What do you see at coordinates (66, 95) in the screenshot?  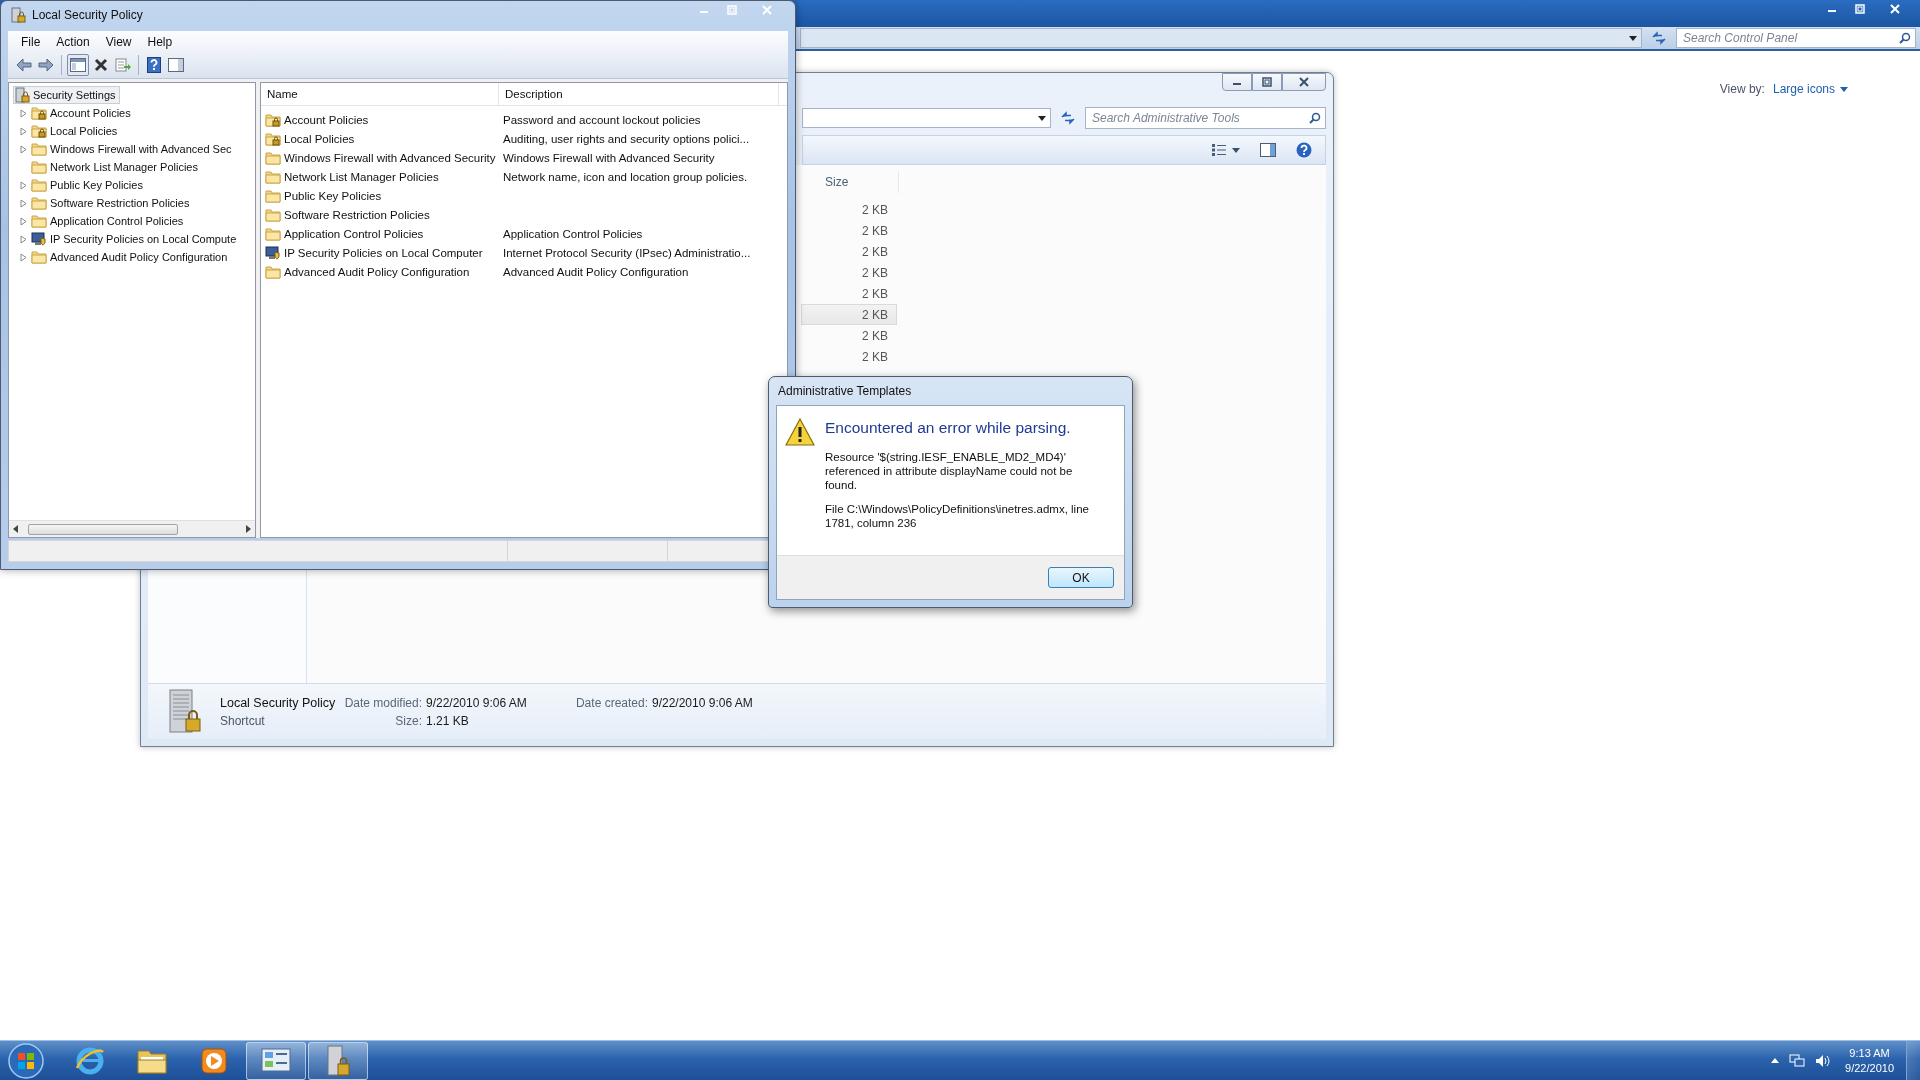 I see `tree-item: Security Settings` at bounding box center [66, 95].